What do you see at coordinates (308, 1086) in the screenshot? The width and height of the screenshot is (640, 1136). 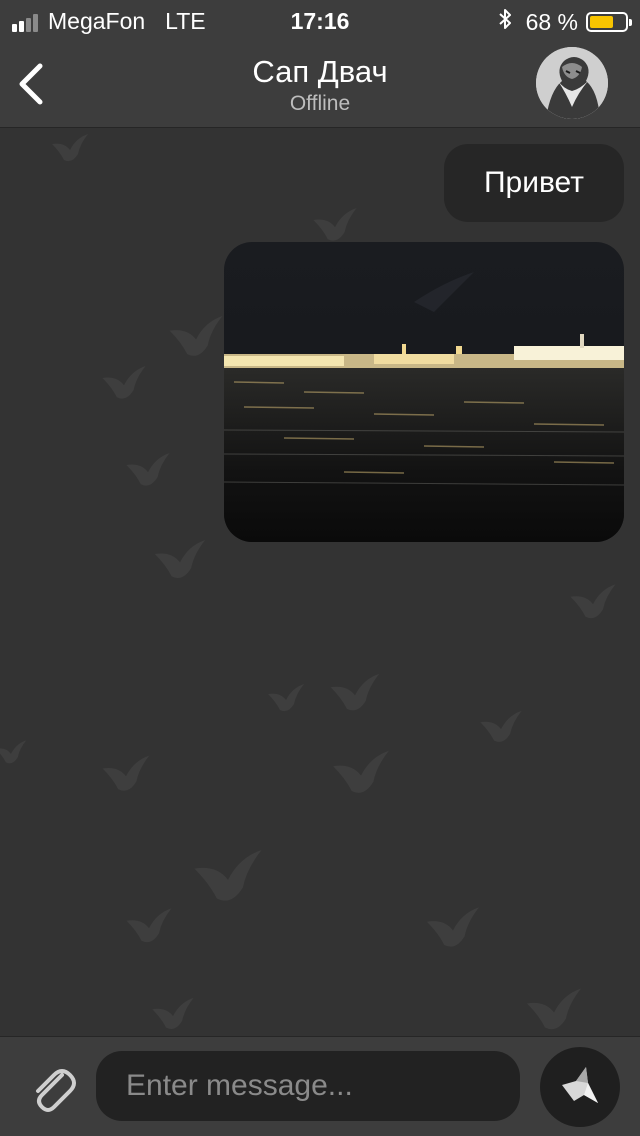 I see `message-input` at bounding box center [308, 1086].